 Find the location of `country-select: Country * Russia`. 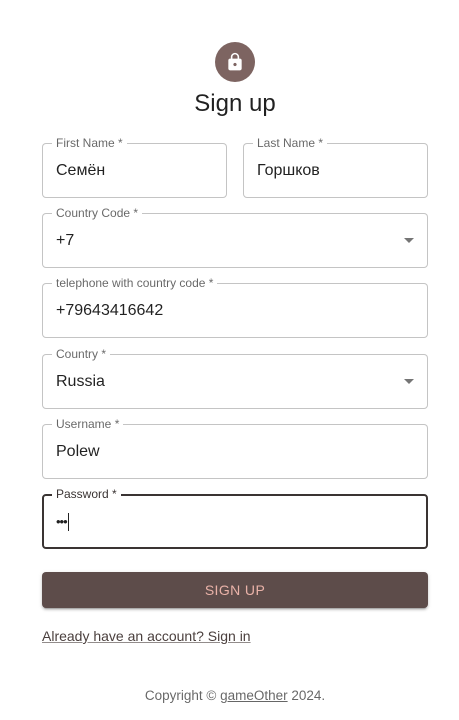

country-select: Country * Russia is located at coordinates (235, 378).